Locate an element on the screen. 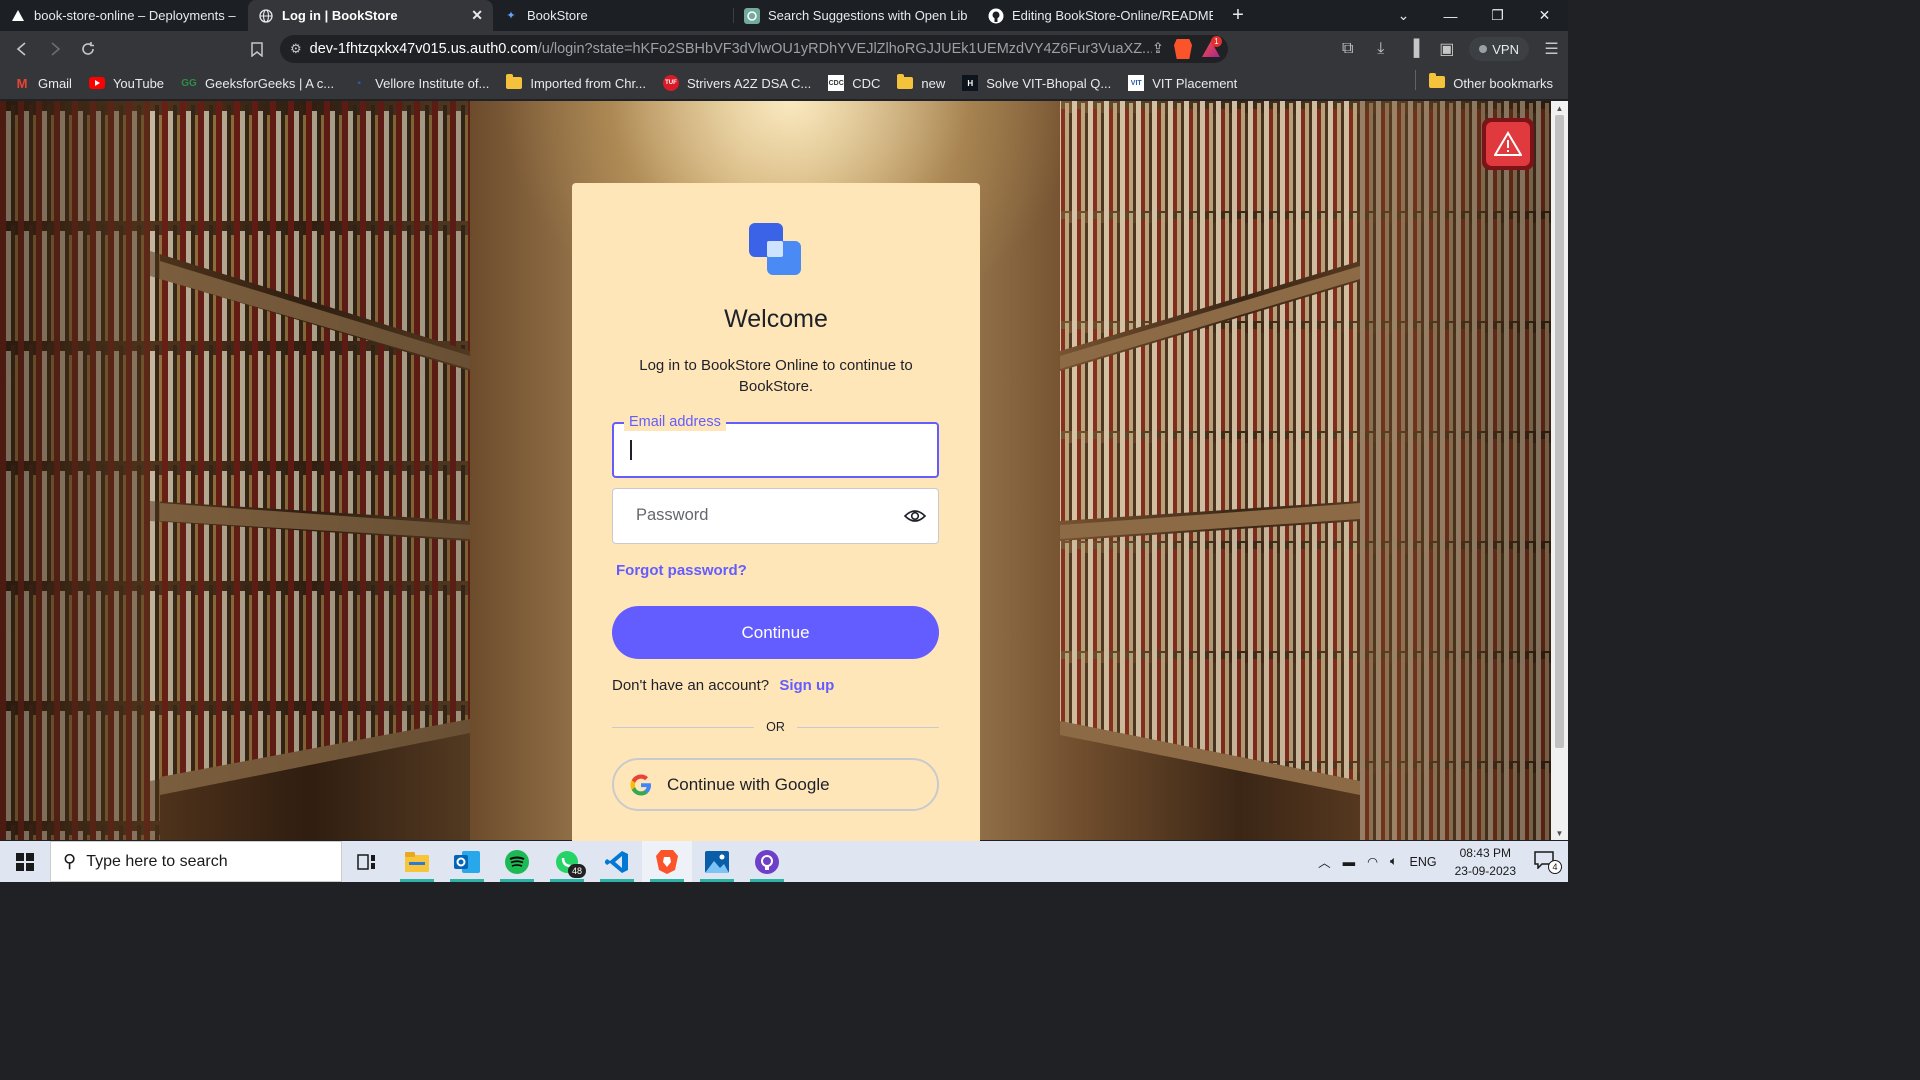  rewards-badge: 1 is located at coordinates (1216, 41).